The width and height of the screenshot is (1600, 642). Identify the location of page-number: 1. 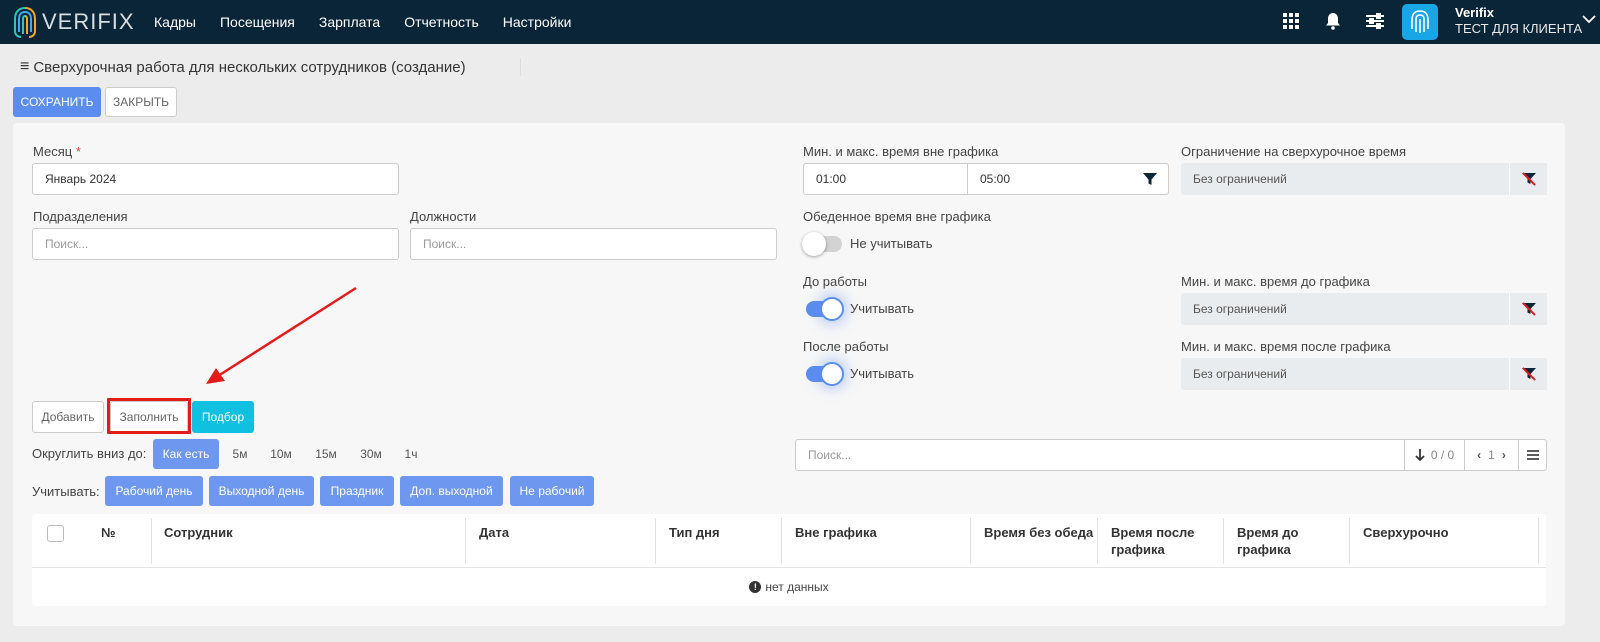
(1491, 455).